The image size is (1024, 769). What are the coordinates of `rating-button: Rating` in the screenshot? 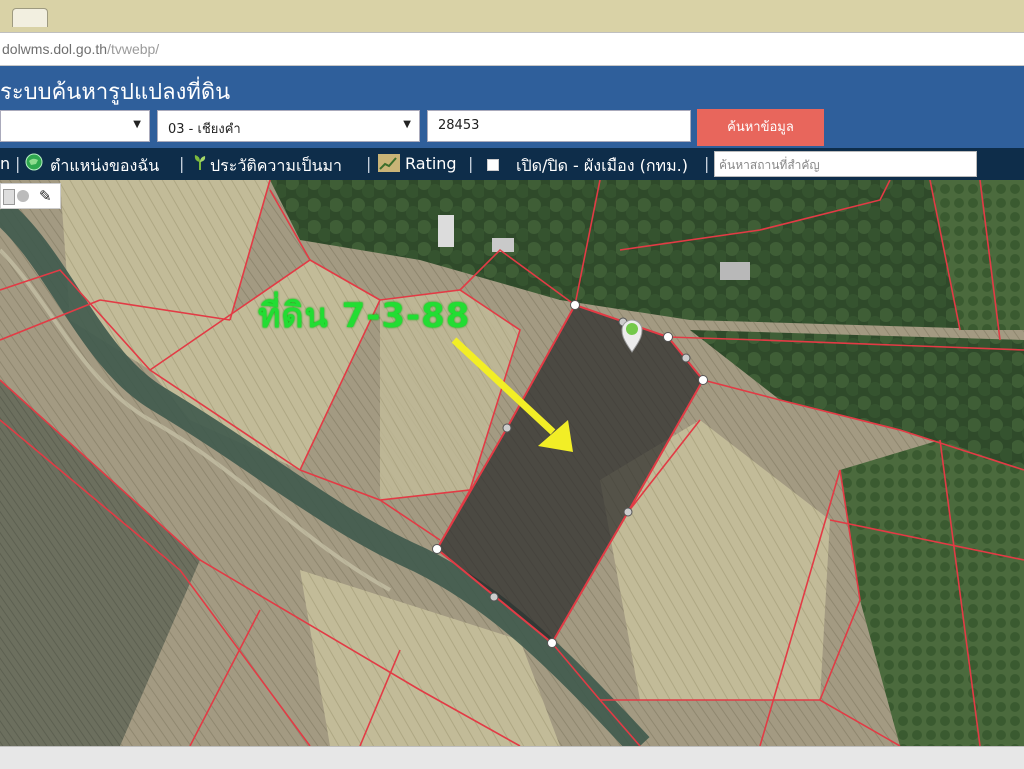 It's located at (431, 163).